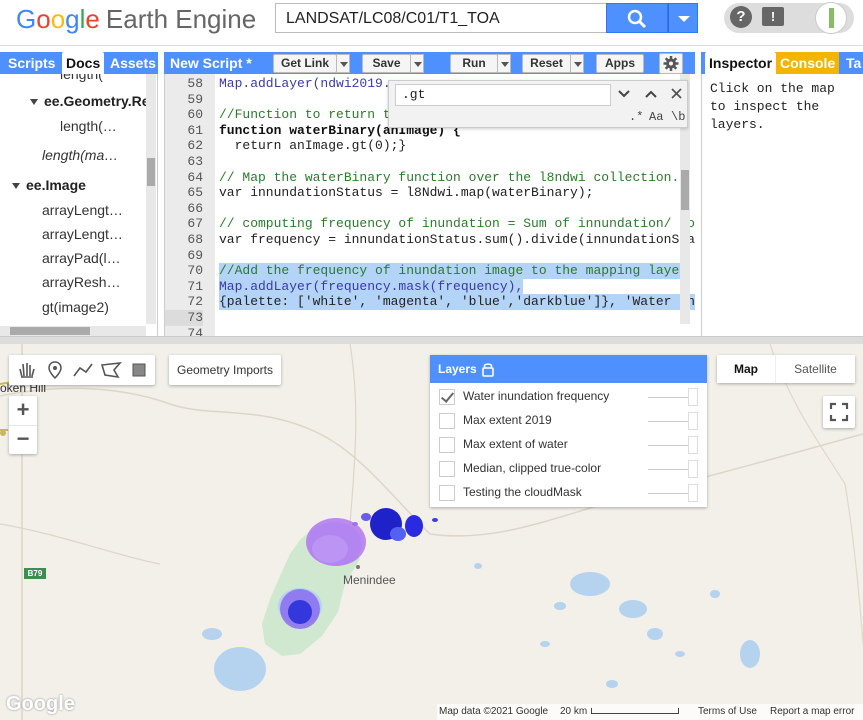 This screenshot has width=863, height=720. What do you see at coordinates (773, 16) in the screenshot?
I see `feedback-icon: !` at bounding box center [773, 16].